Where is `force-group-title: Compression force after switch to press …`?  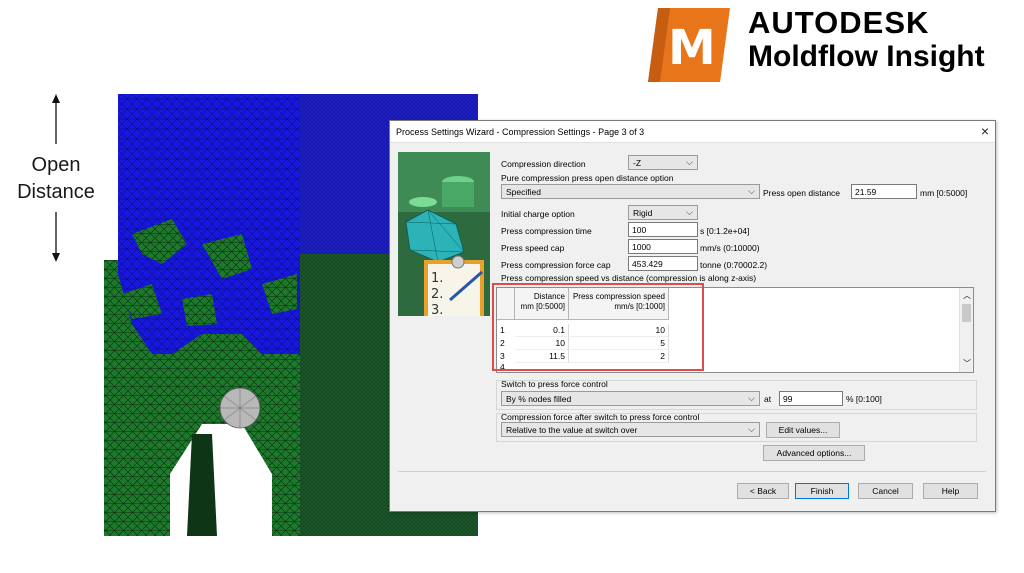 force-group-title: Compression force after switch to press … is located at coordinates (600, 417).